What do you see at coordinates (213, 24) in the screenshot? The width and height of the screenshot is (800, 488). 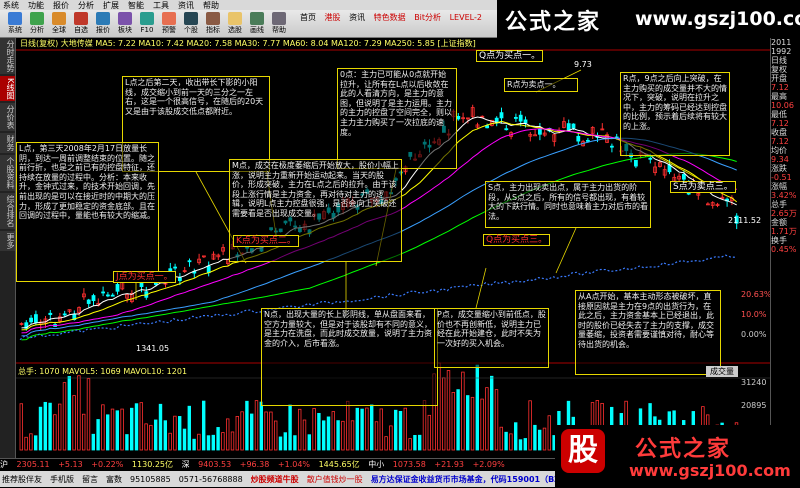 I see `toolbar-button-9: 指标` at bounding box center [213, 24].